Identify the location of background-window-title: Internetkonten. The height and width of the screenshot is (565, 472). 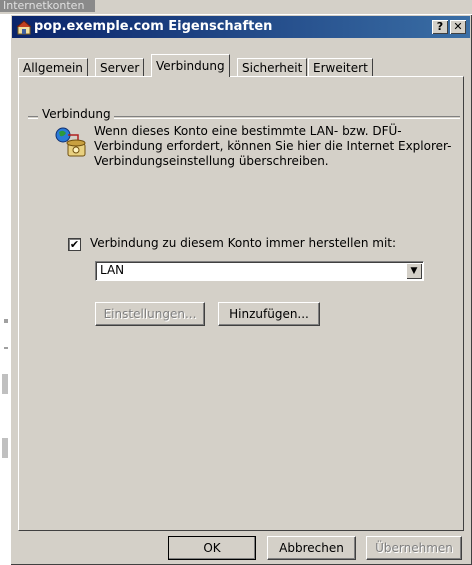
(47, 6).